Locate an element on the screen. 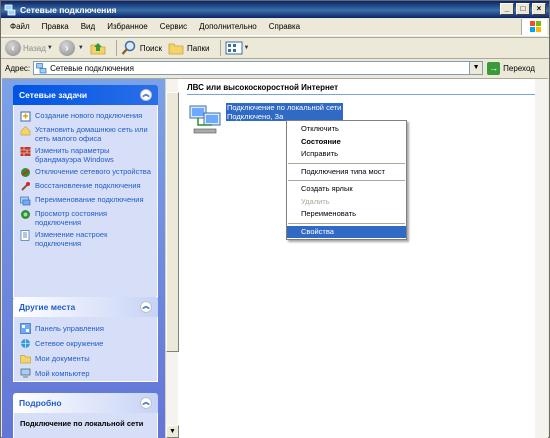  back-dropdown-icon: ▼ is located at coordinates (50, 48).